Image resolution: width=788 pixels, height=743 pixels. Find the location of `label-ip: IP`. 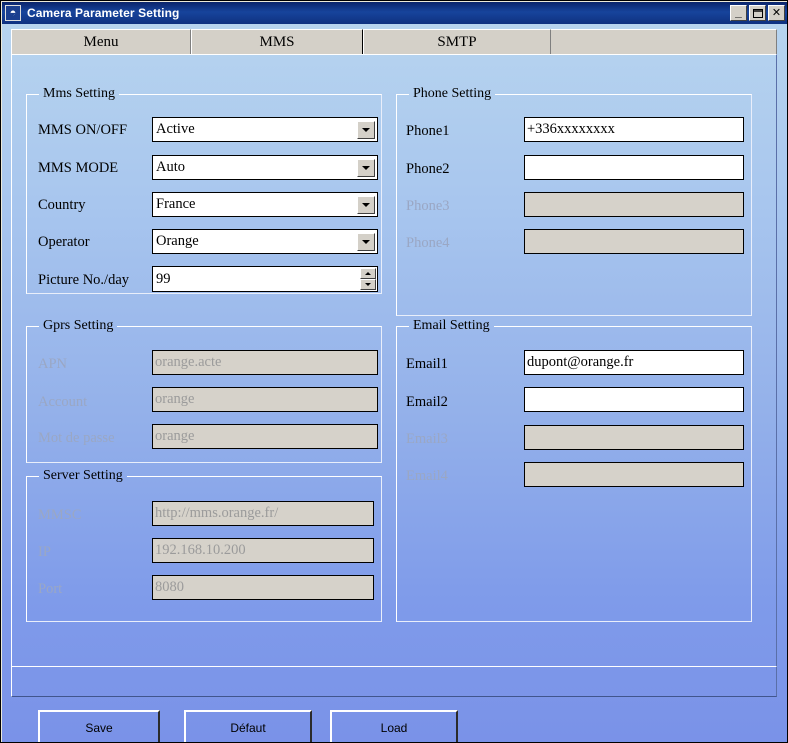

label-ip: IP is located at coordinates (44, 552).